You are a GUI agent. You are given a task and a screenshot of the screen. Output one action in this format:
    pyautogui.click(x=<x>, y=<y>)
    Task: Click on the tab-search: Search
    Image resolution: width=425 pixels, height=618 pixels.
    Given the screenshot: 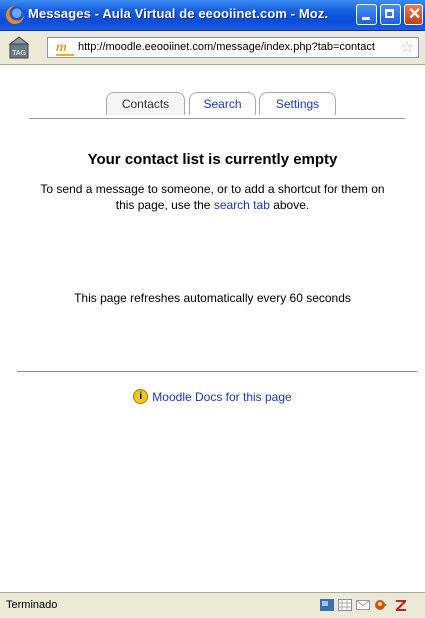 What is the action you would take?
    pyautogui.click(x=222, y=103)
    